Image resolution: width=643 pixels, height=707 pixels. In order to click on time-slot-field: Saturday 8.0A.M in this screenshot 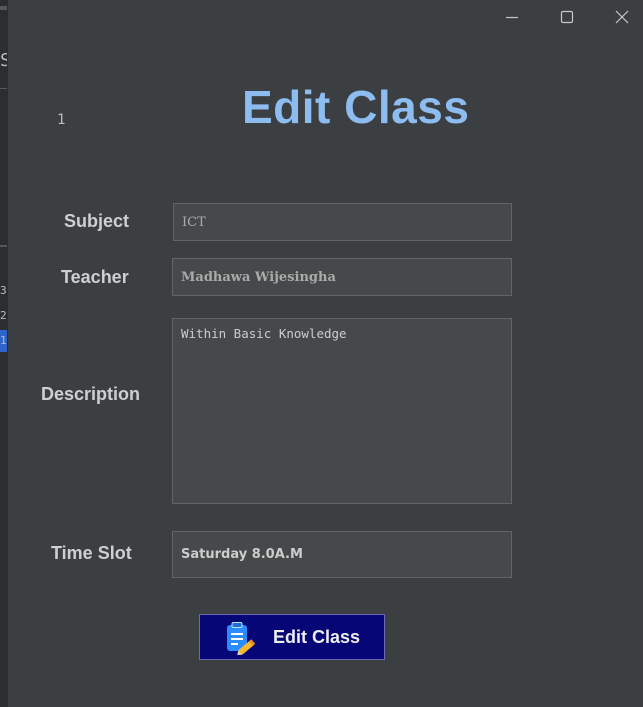, I will do `click(342, 554)`.